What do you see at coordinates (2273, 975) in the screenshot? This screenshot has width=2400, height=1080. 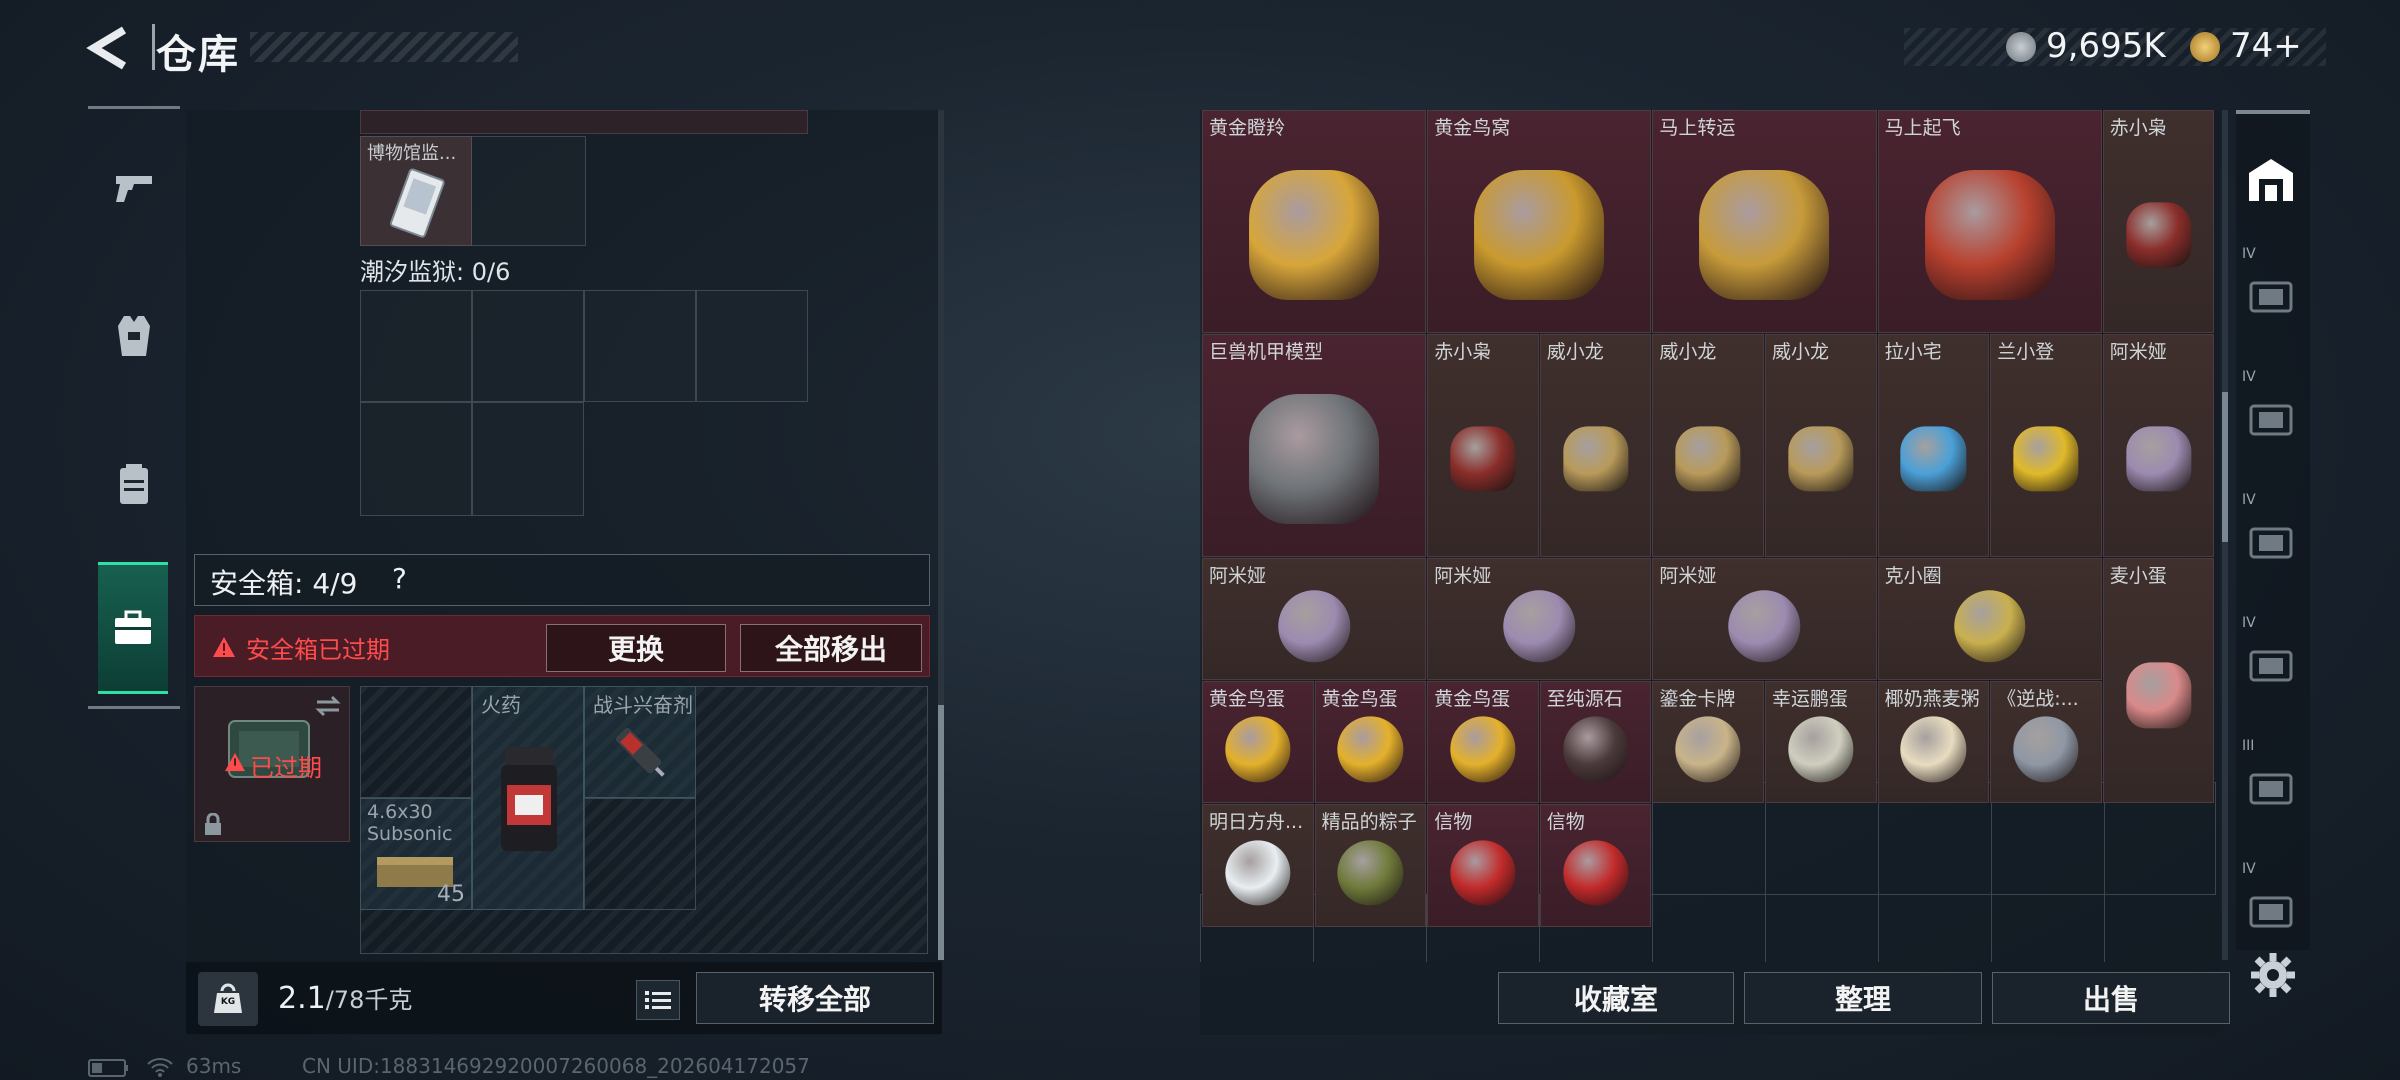 I see `settings-gear-icon` at bounding box center [2273, 975].